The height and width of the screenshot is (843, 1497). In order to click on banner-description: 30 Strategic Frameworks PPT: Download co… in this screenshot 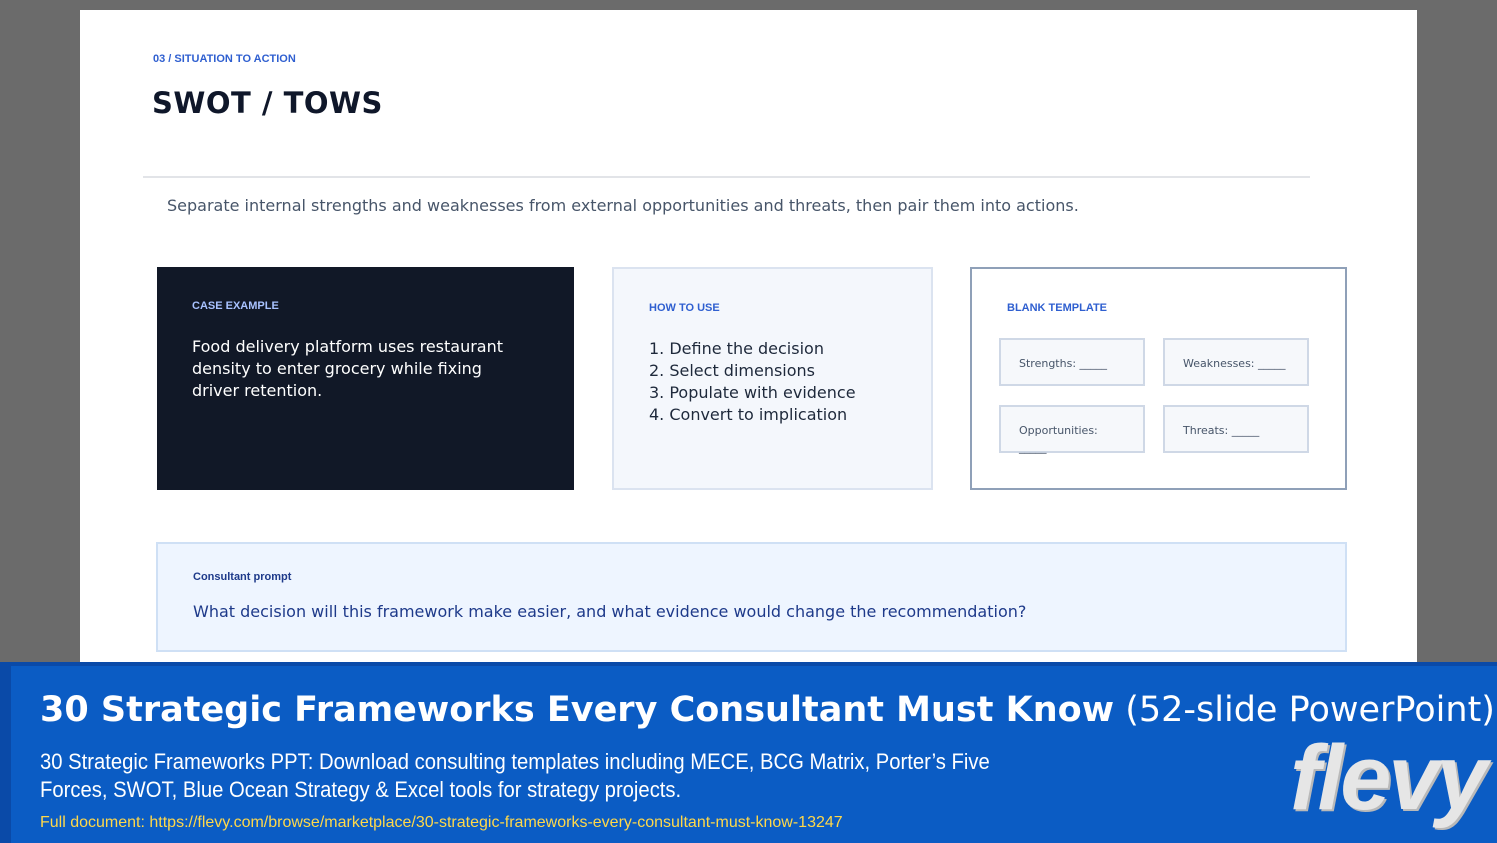, I will do `click(515, 775)`.